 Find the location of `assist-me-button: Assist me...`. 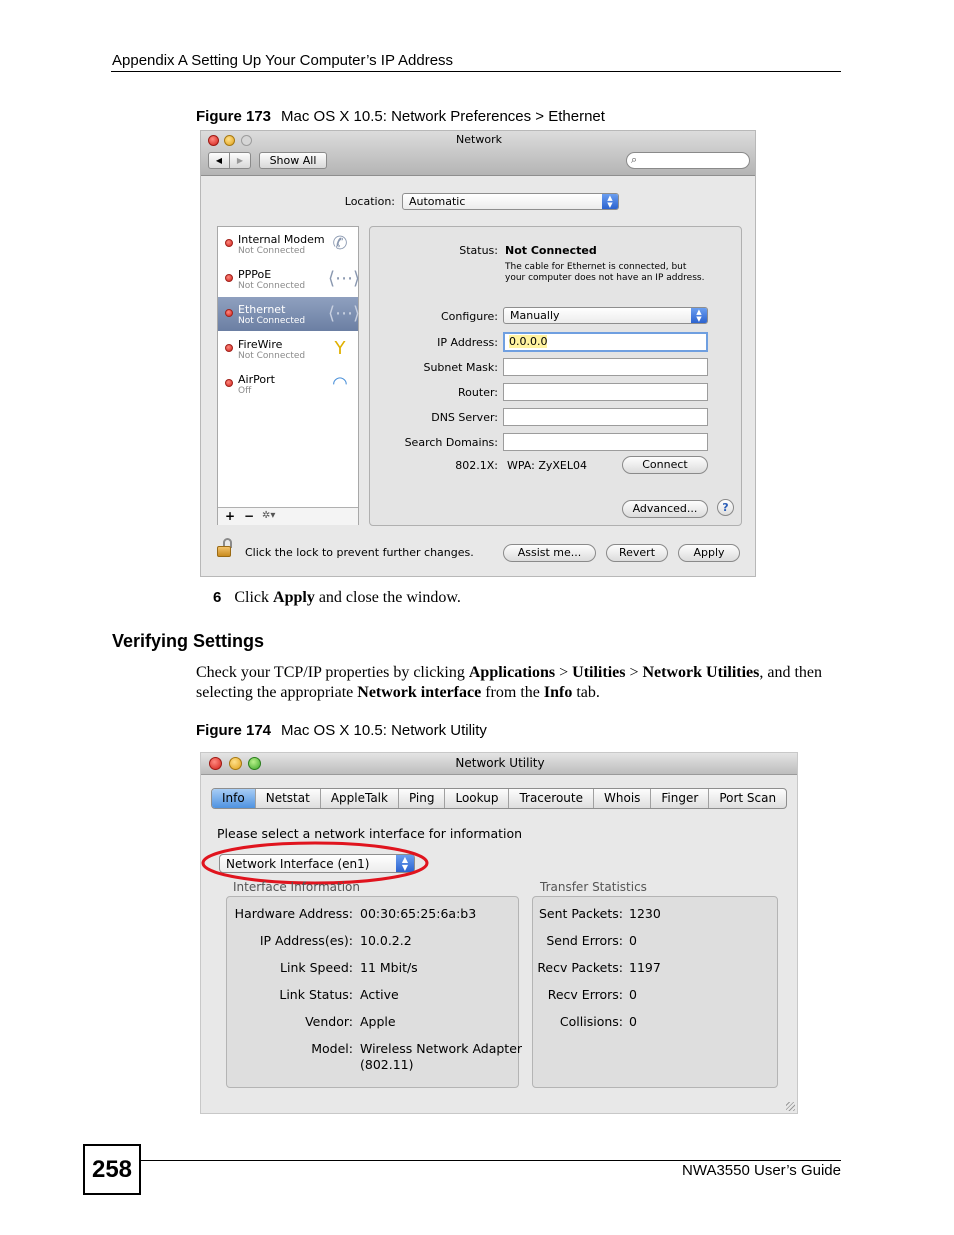

assist-me-button: Assist me... is located at coordinates (549, 553).